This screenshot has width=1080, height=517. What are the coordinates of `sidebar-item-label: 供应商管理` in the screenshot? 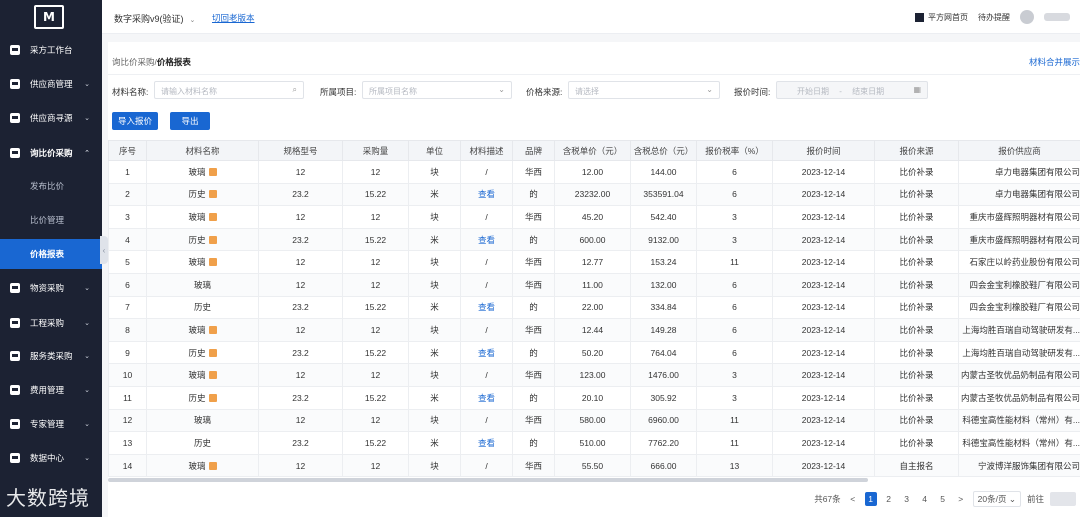 It's located at (51, 84).